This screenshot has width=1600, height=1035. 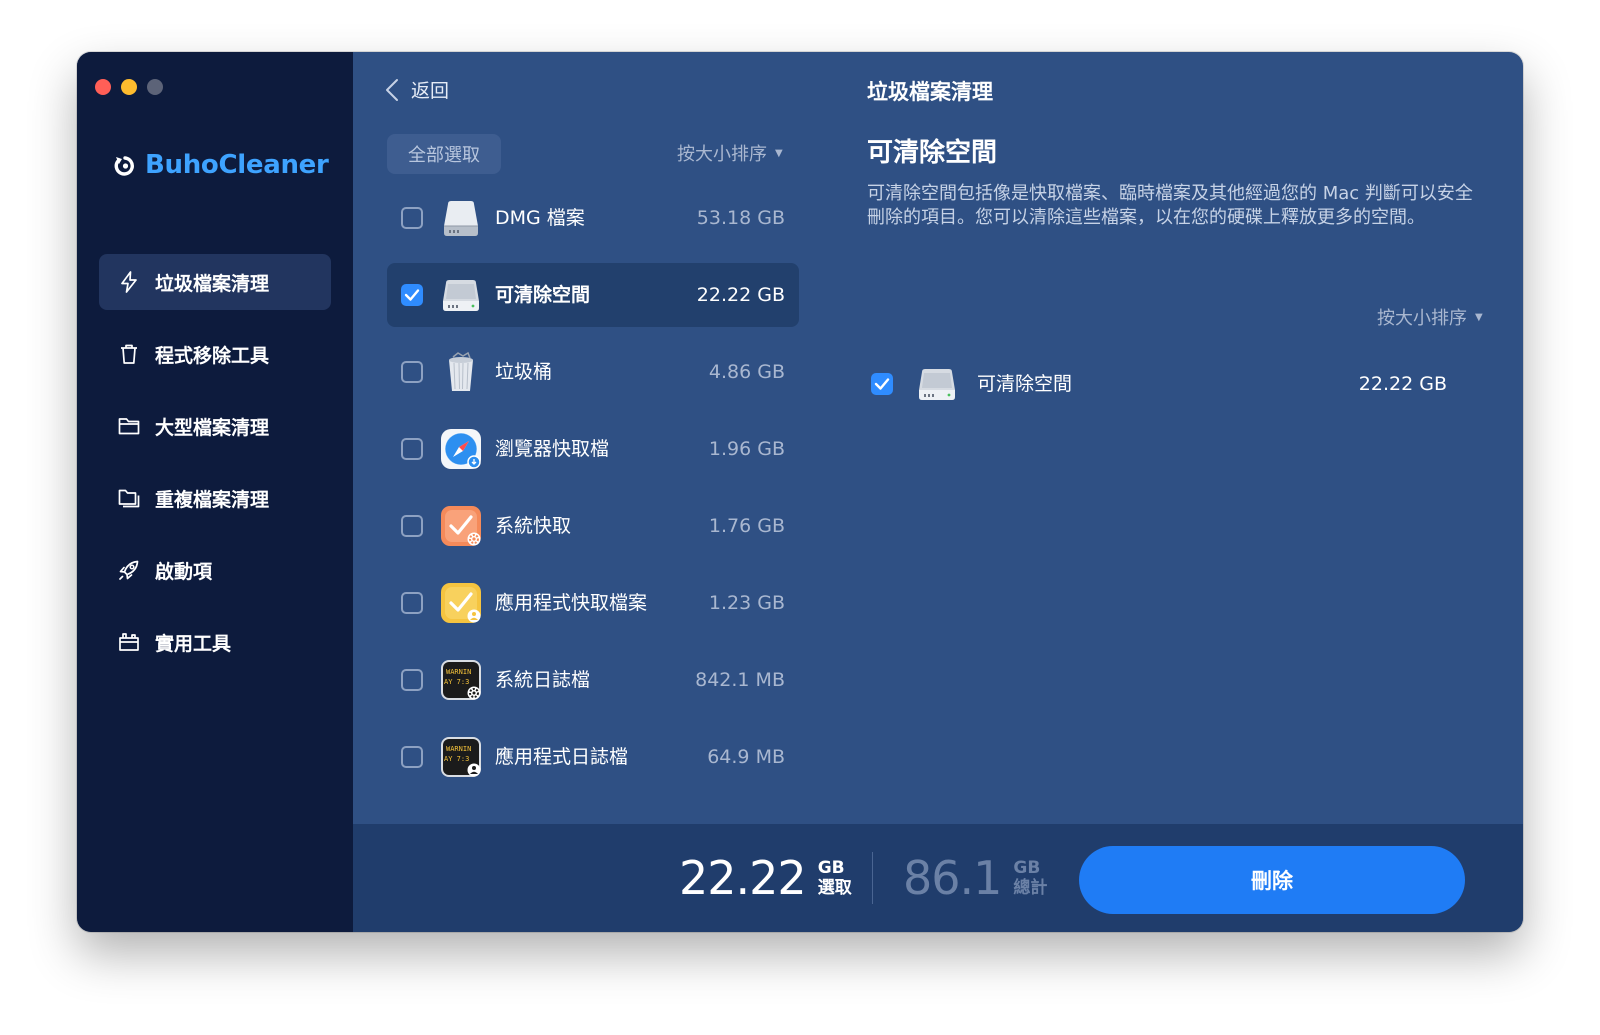 I want to click on sort-by-size-dropdown: 按大小排序 ▼, so click(x=730, y=153).